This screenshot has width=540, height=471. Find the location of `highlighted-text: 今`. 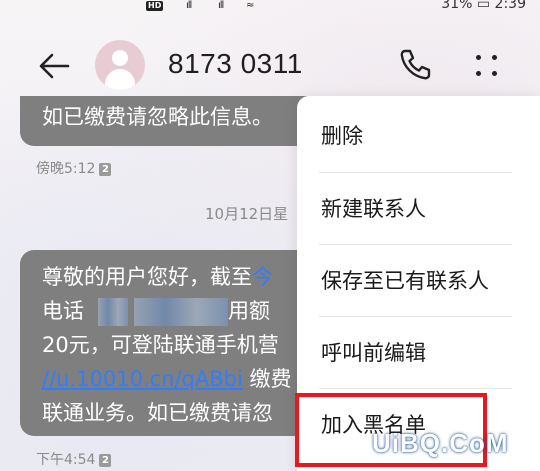

highlighted-text: 今 is located at coordinates (262, 277).